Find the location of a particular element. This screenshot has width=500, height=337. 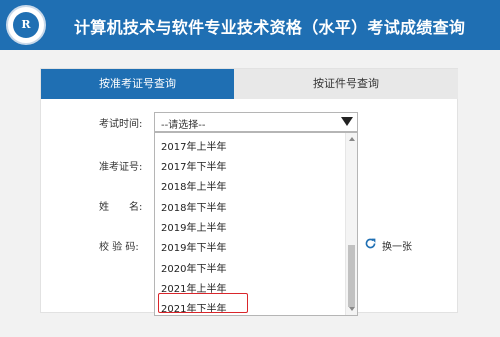

exam-time-select: --请选择-- is located at coordinates (256, 122).